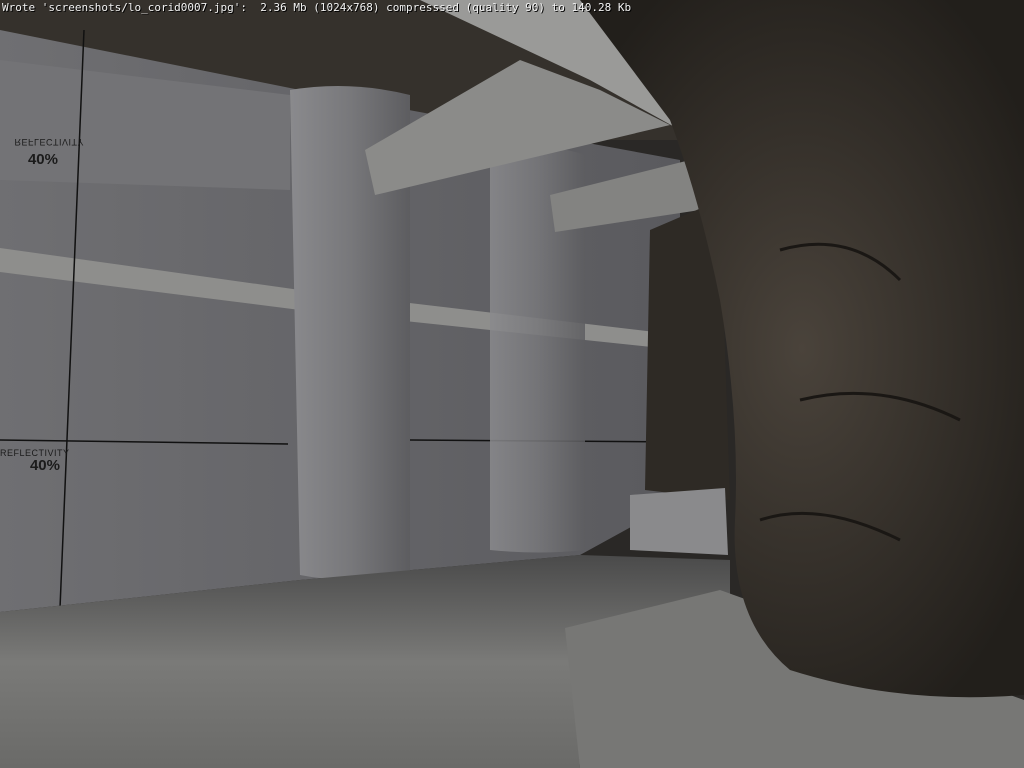 The height and width of the screenshot is (768, 1024). I want to click on reflectivity-label-bottom: REFLECTIVITY 40%, so click(34, 461).